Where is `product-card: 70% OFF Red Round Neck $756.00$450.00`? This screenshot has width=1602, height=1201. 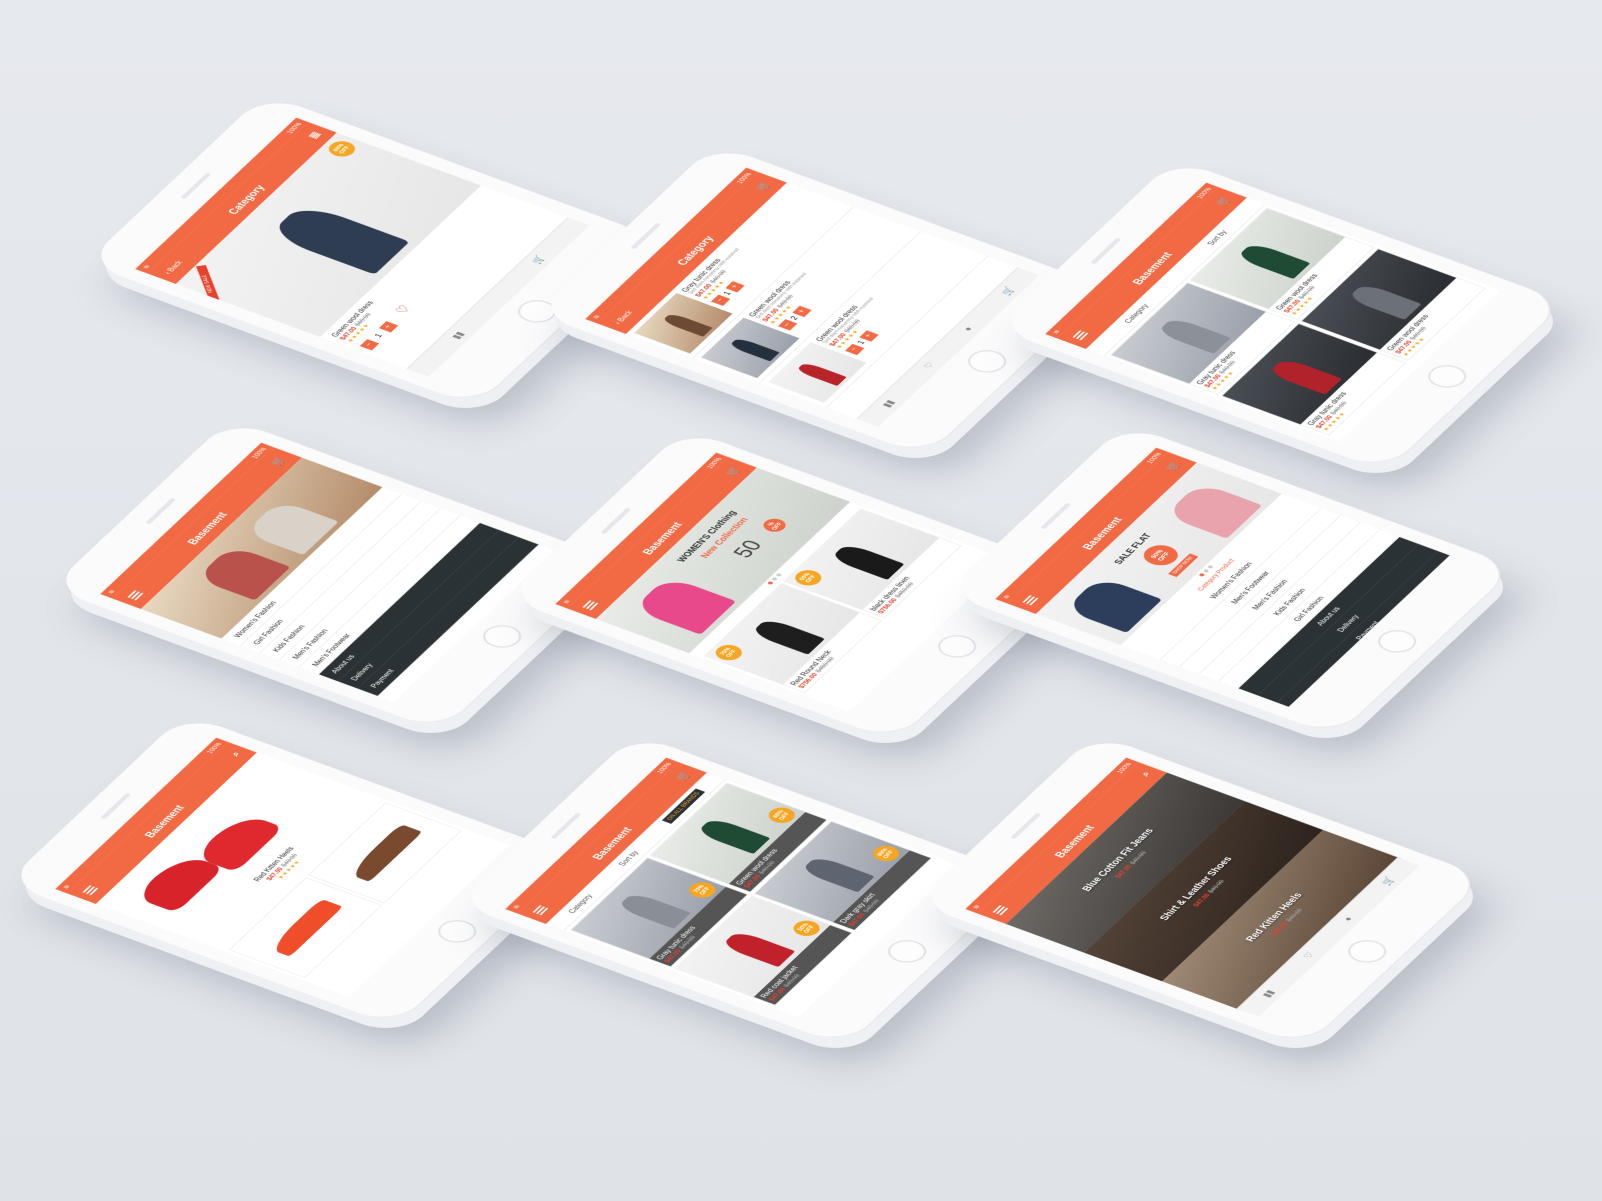
product-card: 70% OFF Red Round Neck $756.00$450.00 is located at coordinates (793, 638).